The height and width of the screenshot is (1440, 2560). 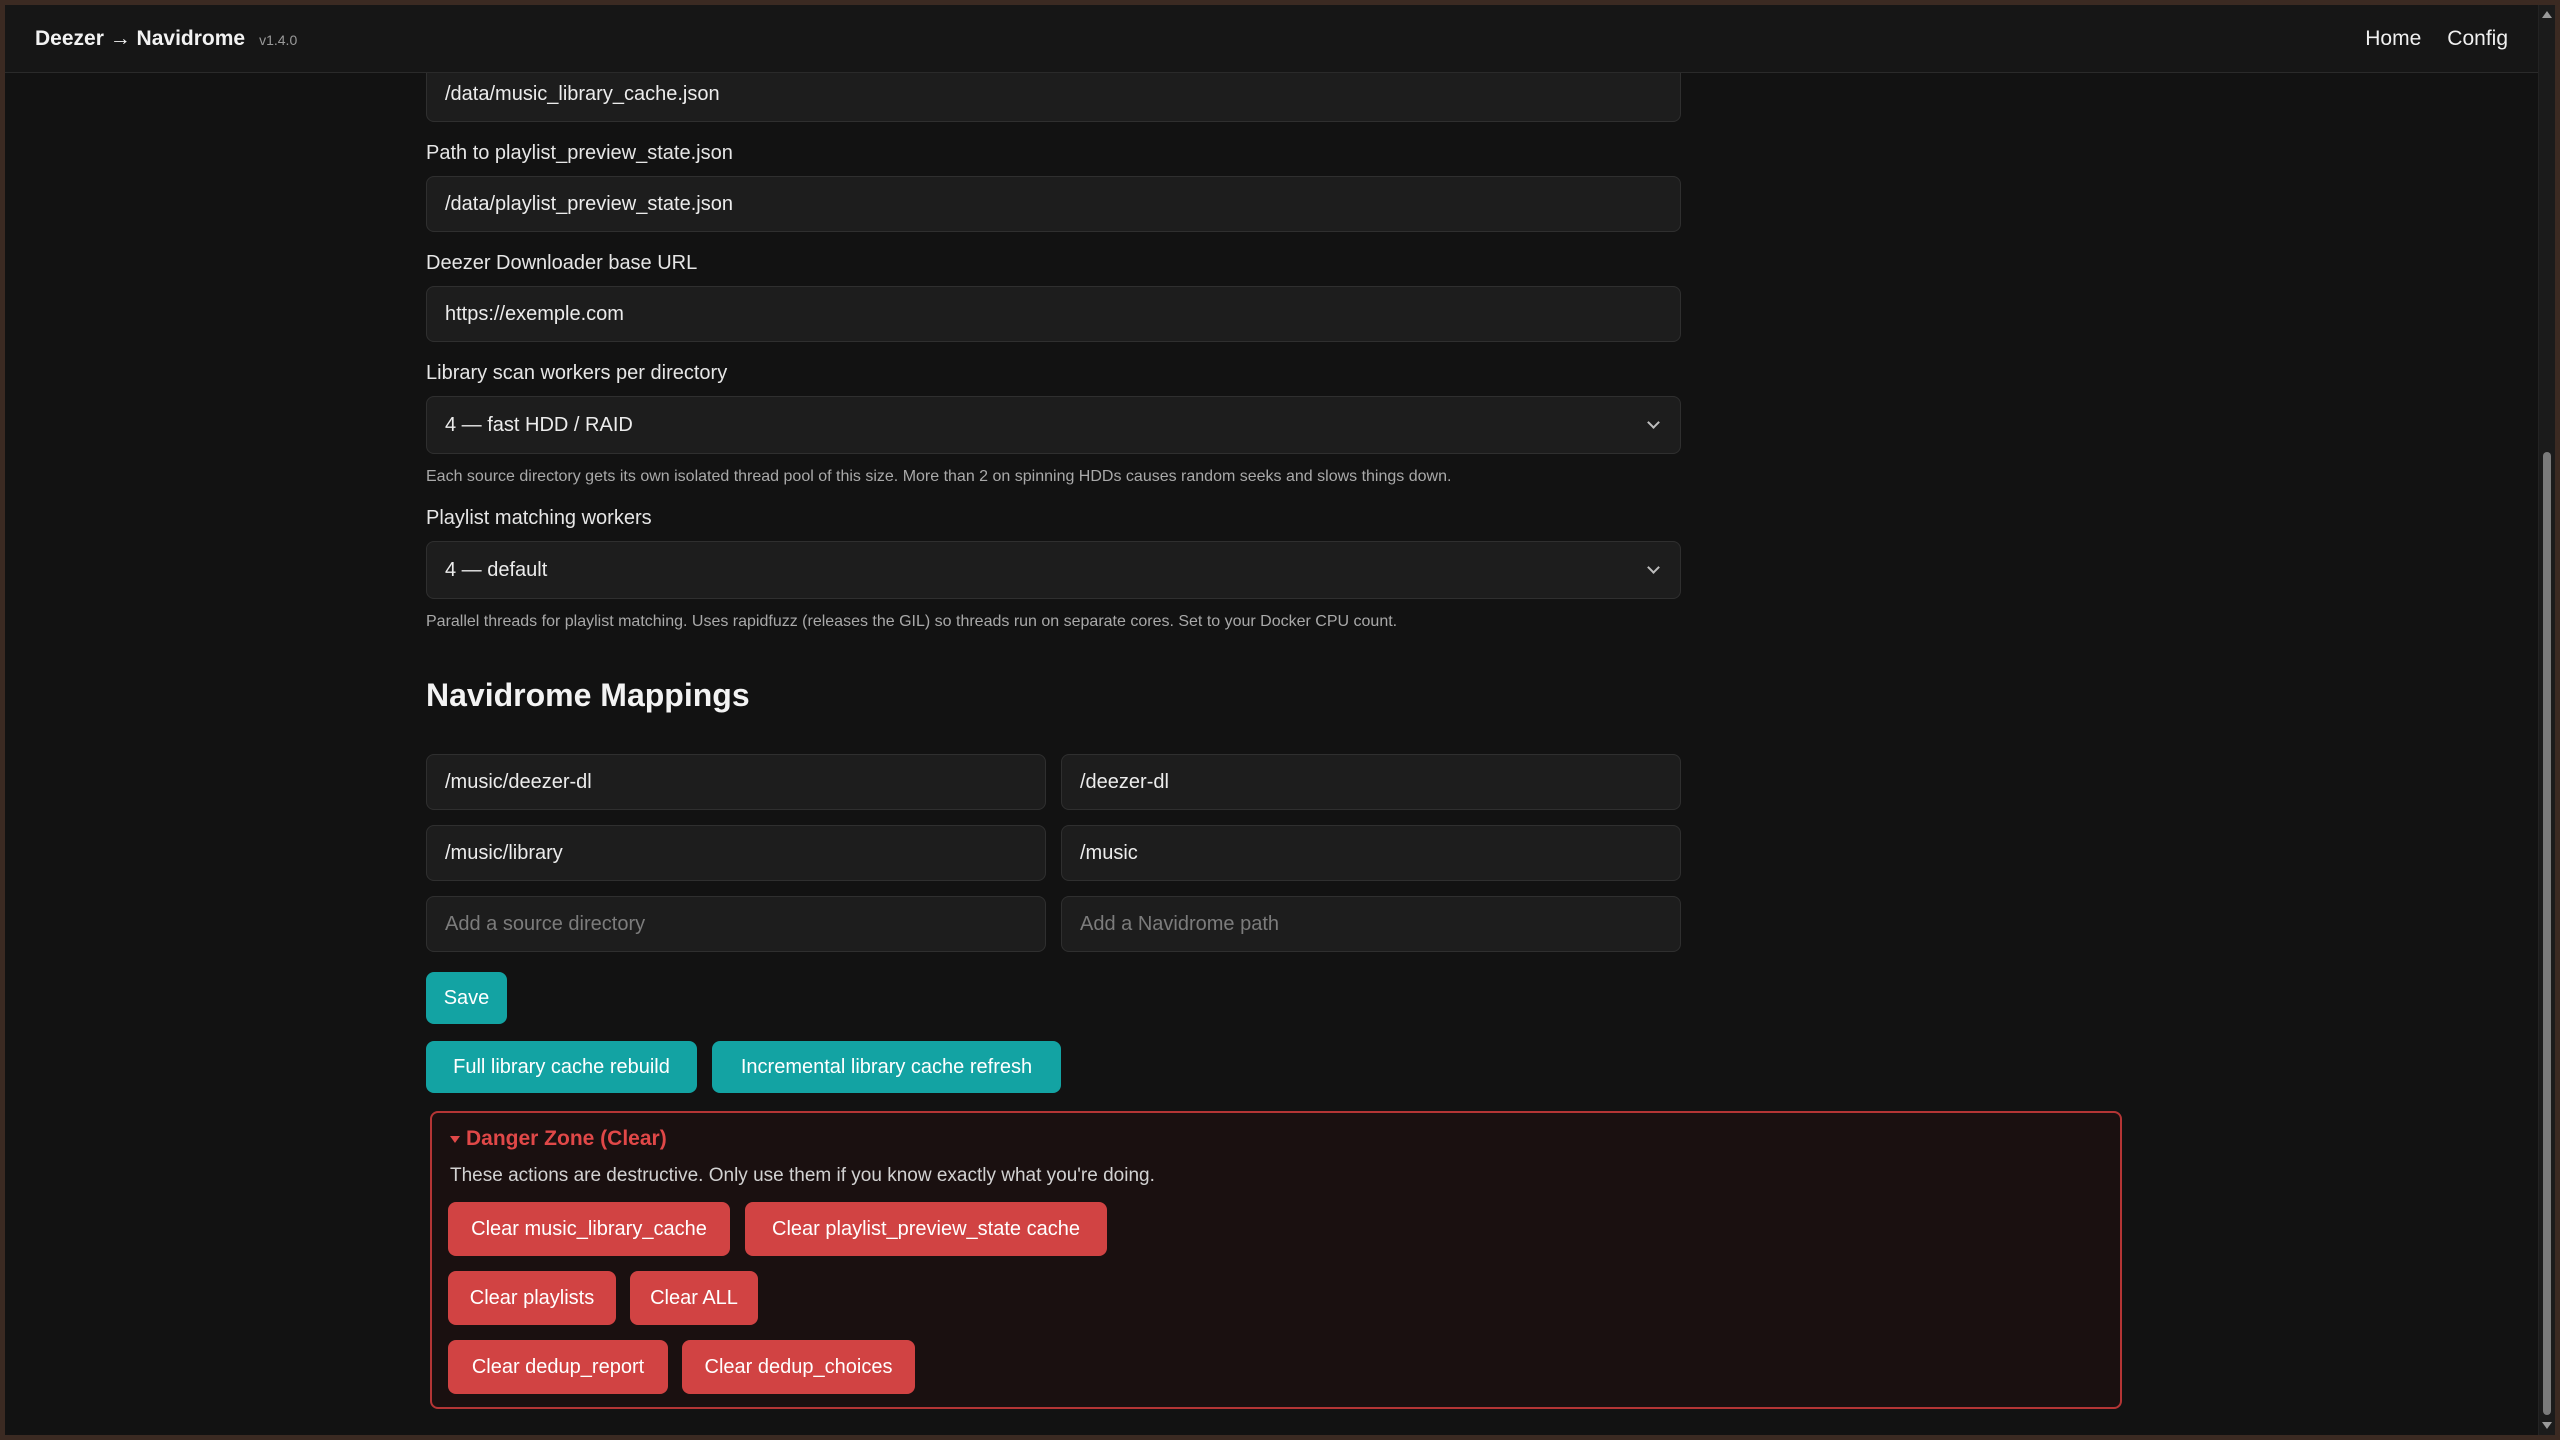 What do you see at coordinates (1053, 314) in the screenshot?
I see `downloader-url-input: https://exemple.com` at bounding box center [1053, 314].